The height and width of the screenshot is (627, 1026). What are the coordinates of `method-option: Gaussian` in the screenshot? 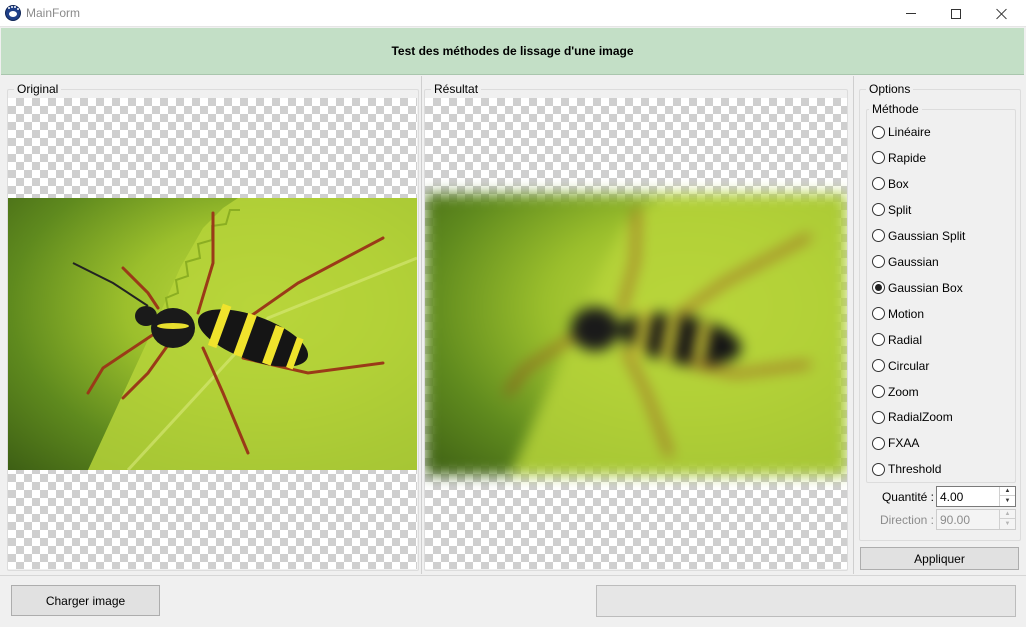 It's located at (905, 262).